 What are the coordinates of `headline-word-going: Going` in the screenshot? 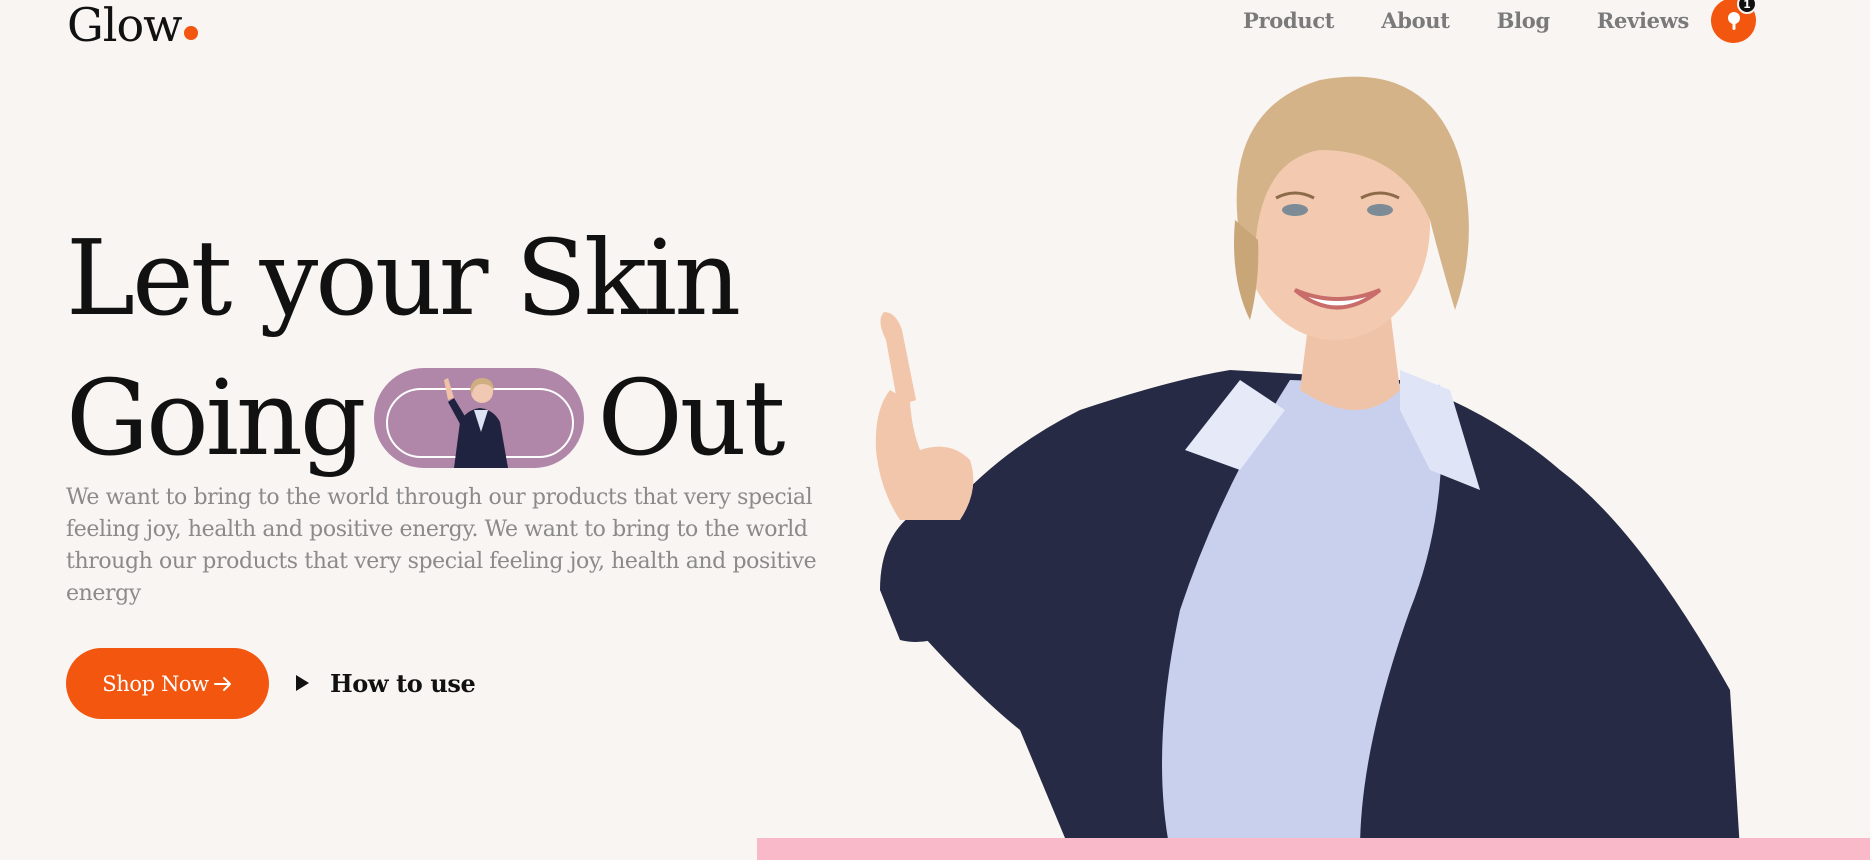 It's located at (216, 418).